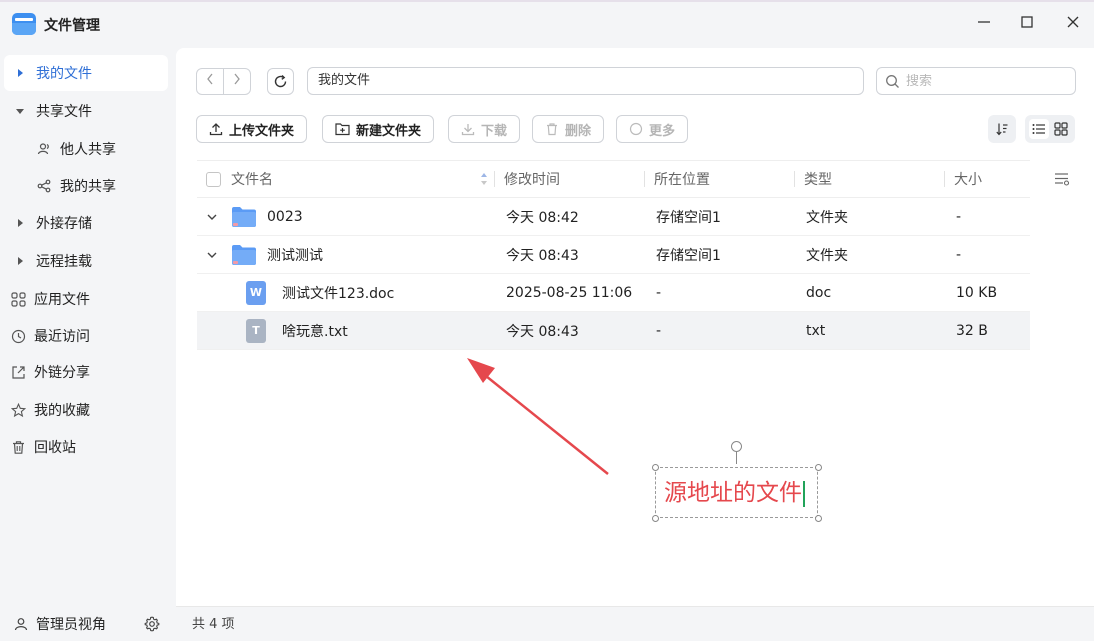 The width and height of the screenshot is (1094, 641). I want to click on col-modified-header: 修改时间, so click(569, 179).